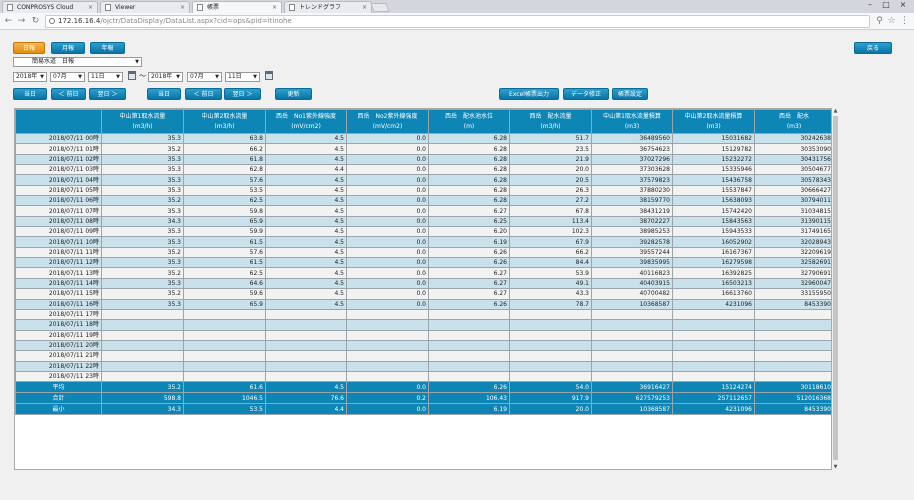  What do you see at coordinates (67, 77) in the screenshot?
I see `from-month-select: 07月 ▼` at bounding box center [67, 77].